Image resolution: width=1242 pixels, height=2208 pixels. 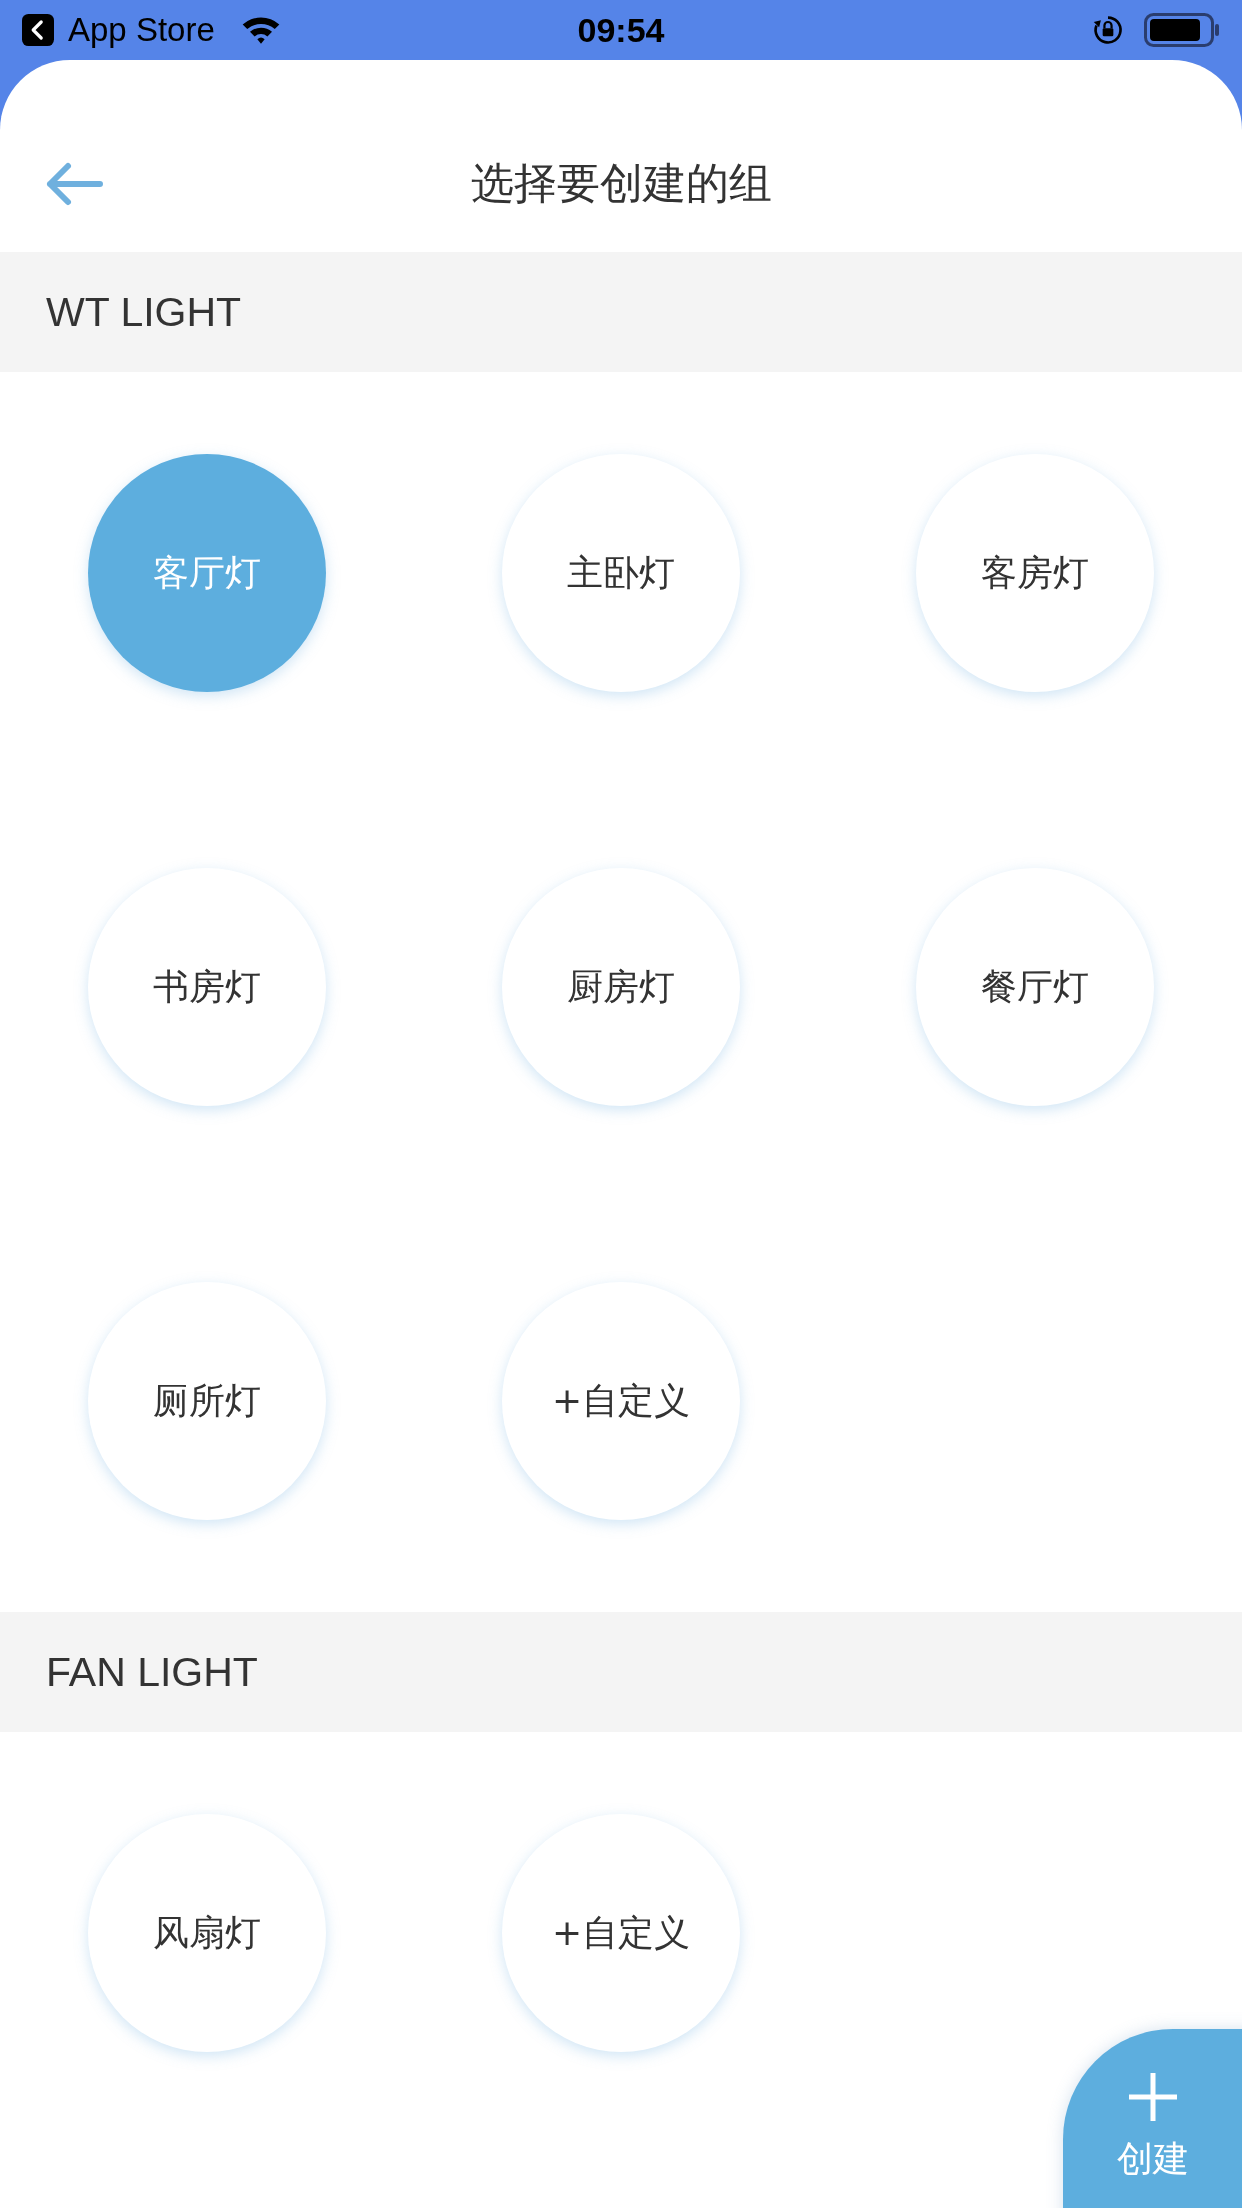 What do you see at coordinates (207, 1401) in the screenshot?
I see `group-option: 厕所灯` at bounding box center [207, 1401].